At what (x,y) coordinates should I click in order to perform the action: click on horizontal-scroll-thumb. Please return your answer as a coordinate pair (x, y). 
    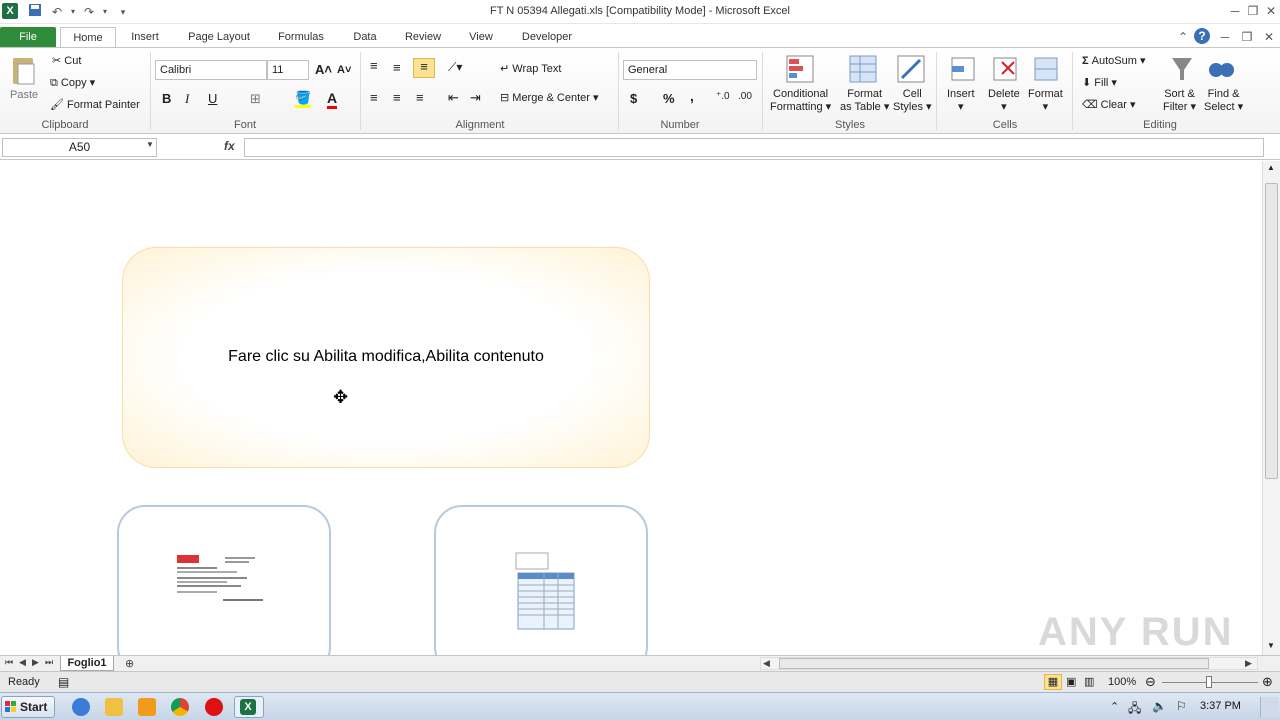
    Looking at the image, I should click on (994, 663).